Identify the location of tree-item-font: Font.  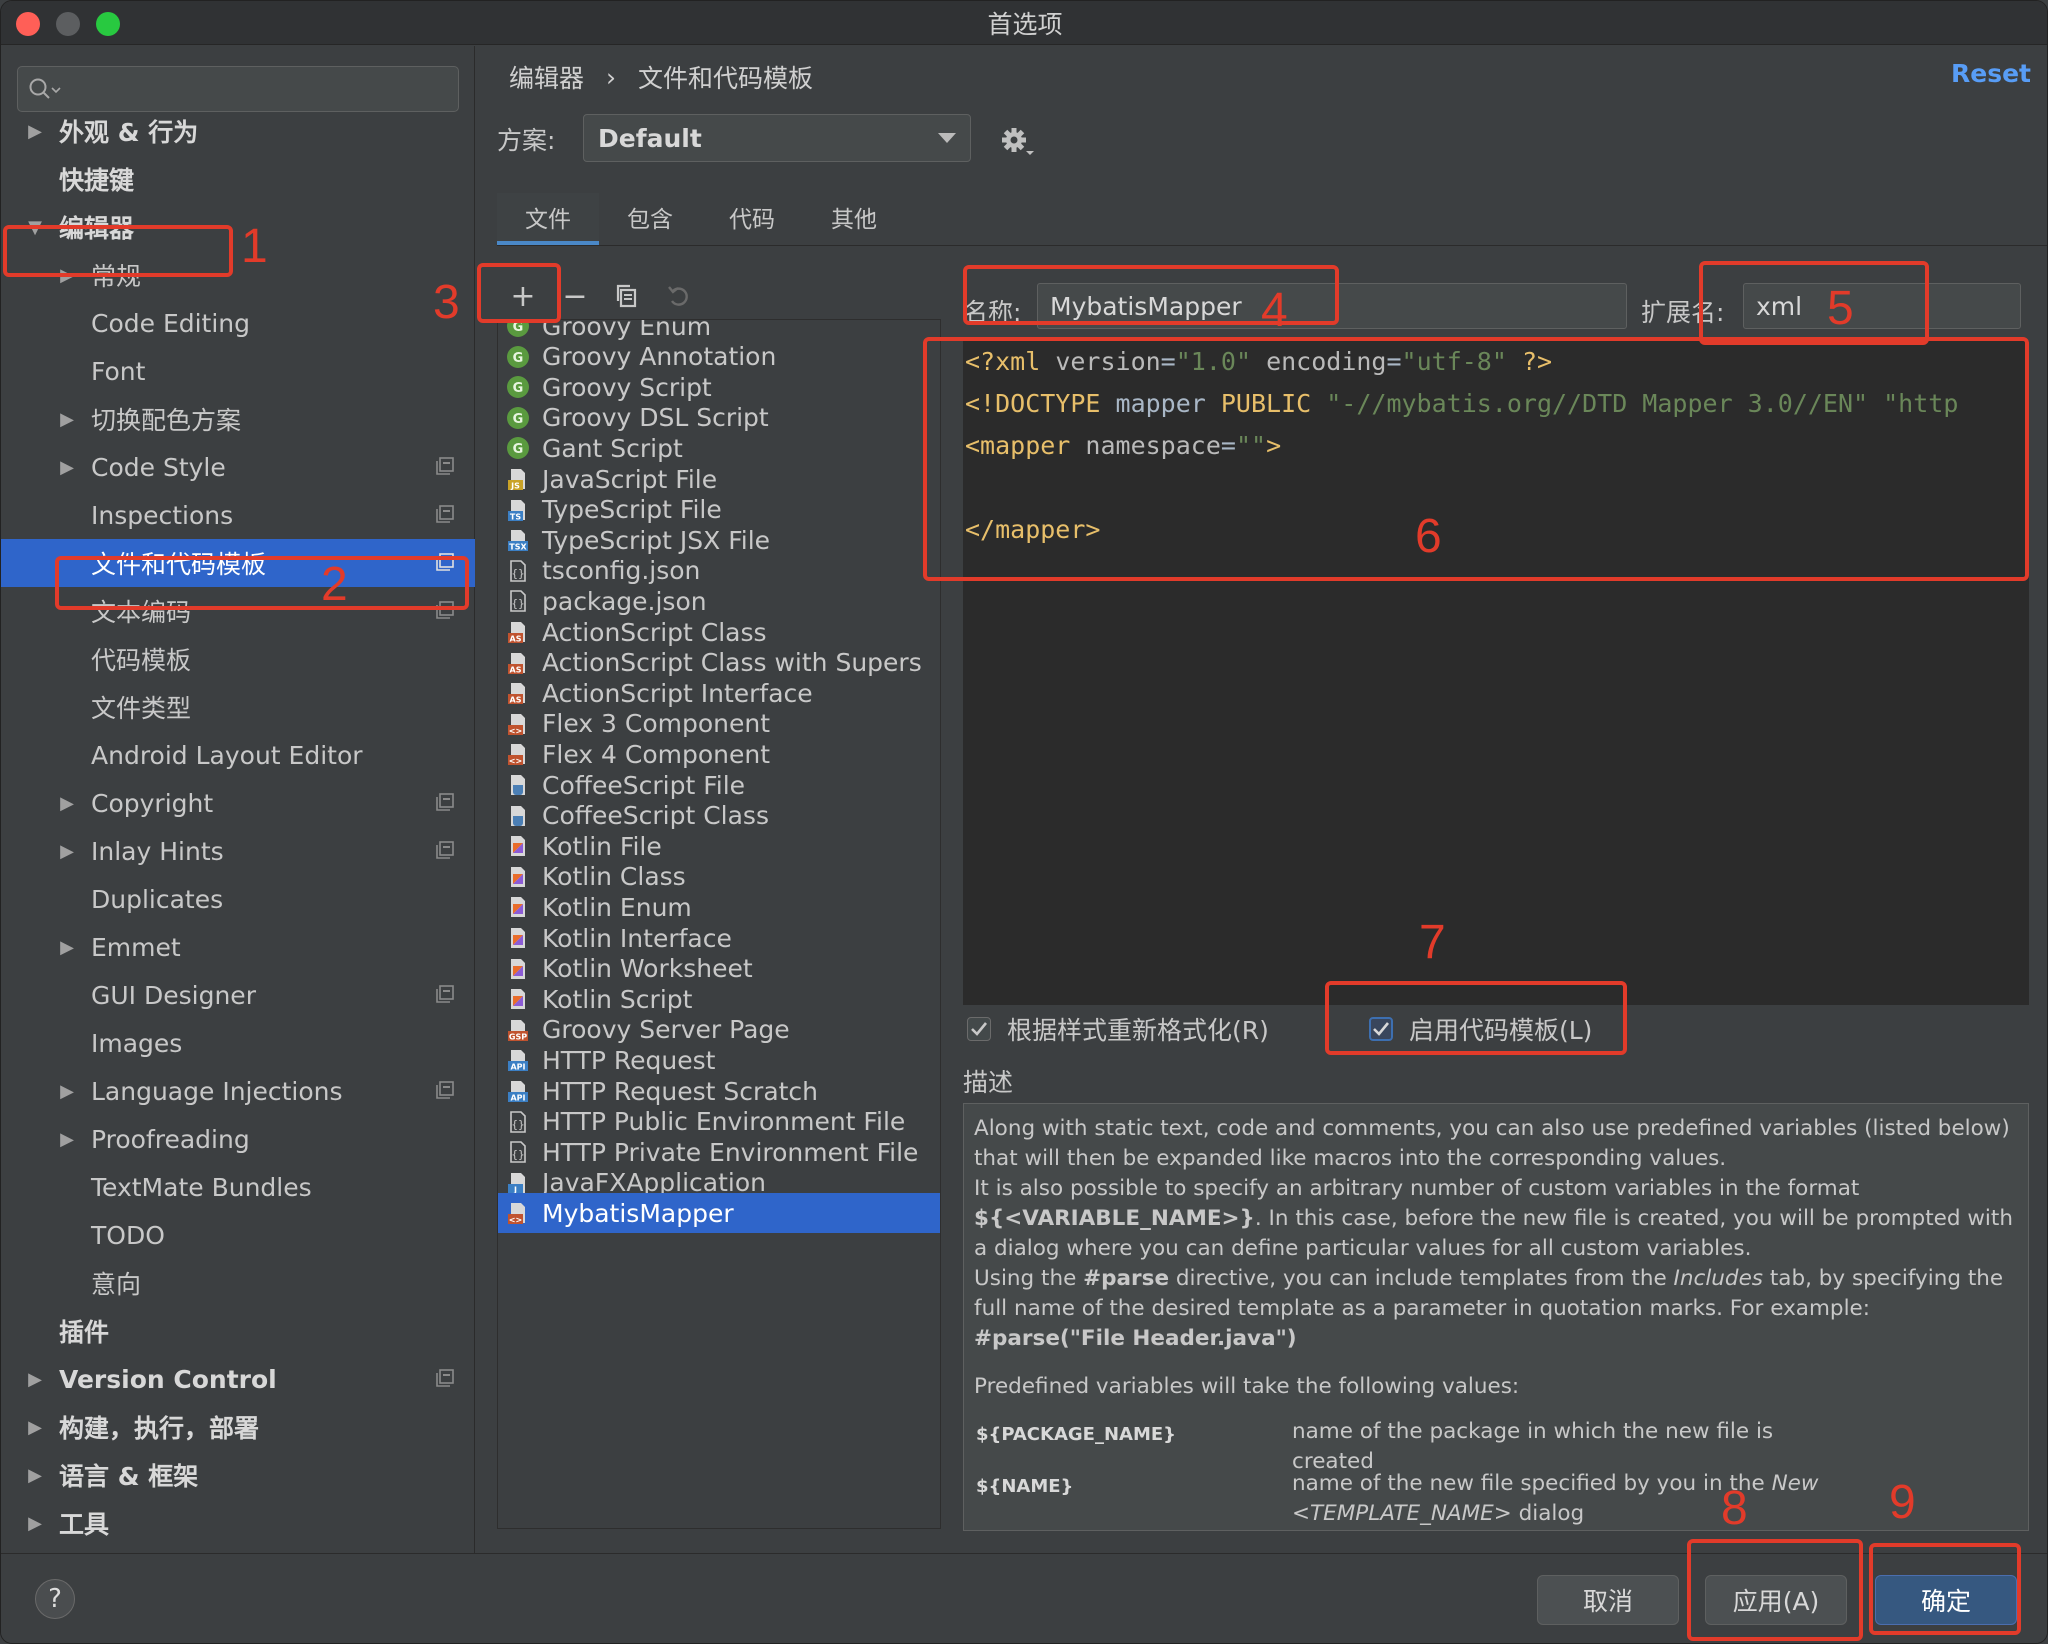
(238, 371).